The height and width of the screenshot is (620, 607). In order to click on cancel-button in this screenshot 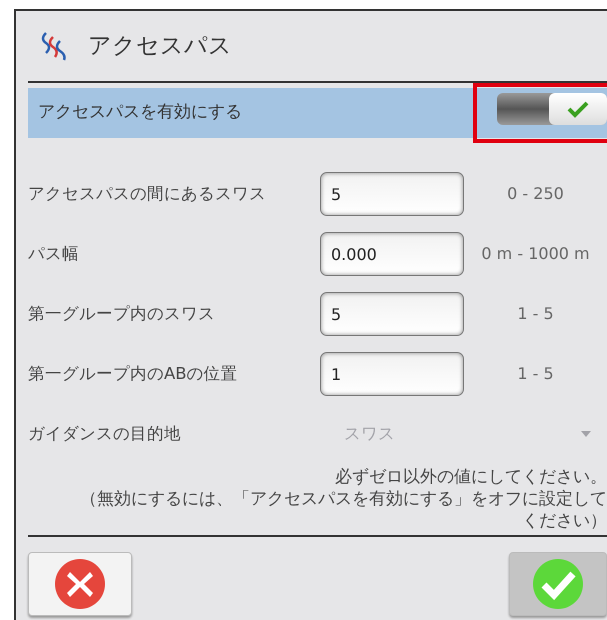, I will do `click(80, 584)`.